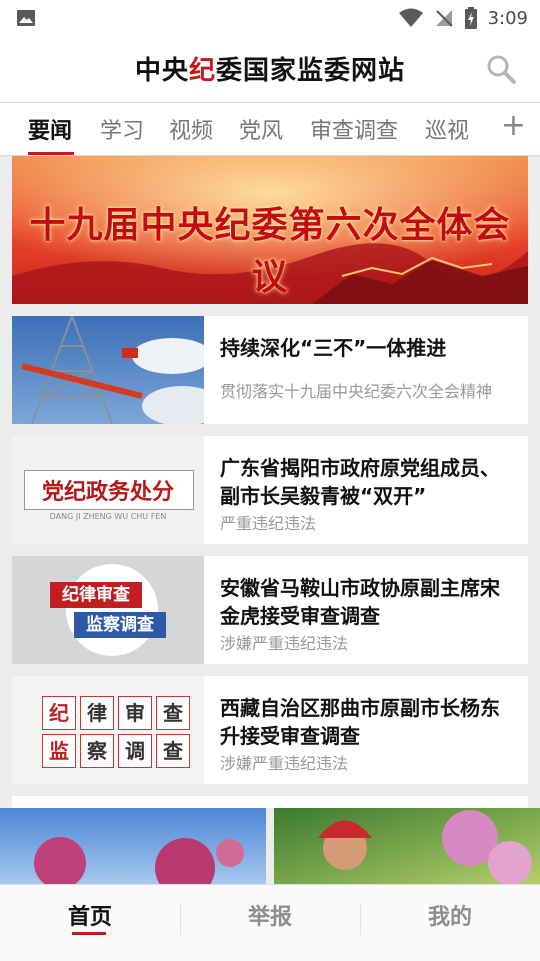 The image size is (540, 961). What do you see at coordinates (463, 18) in the screenshot?
I see `status-icons: 3:09` at bounding box center [463, 18].